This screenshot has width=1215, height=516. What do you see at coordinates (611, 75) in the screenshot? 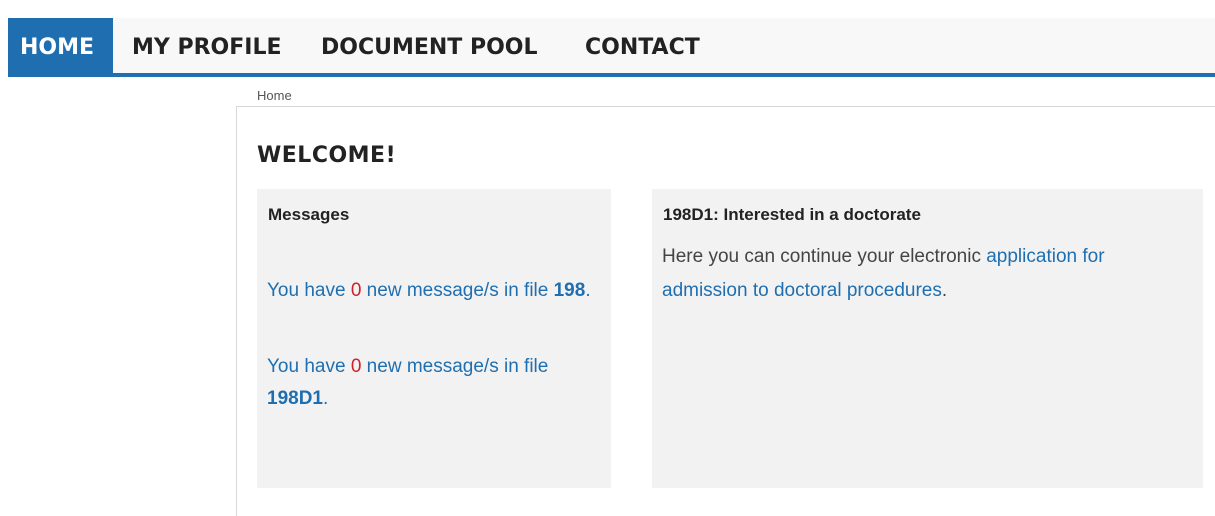
I see `nav-underline` at bounding box center [611, 75].